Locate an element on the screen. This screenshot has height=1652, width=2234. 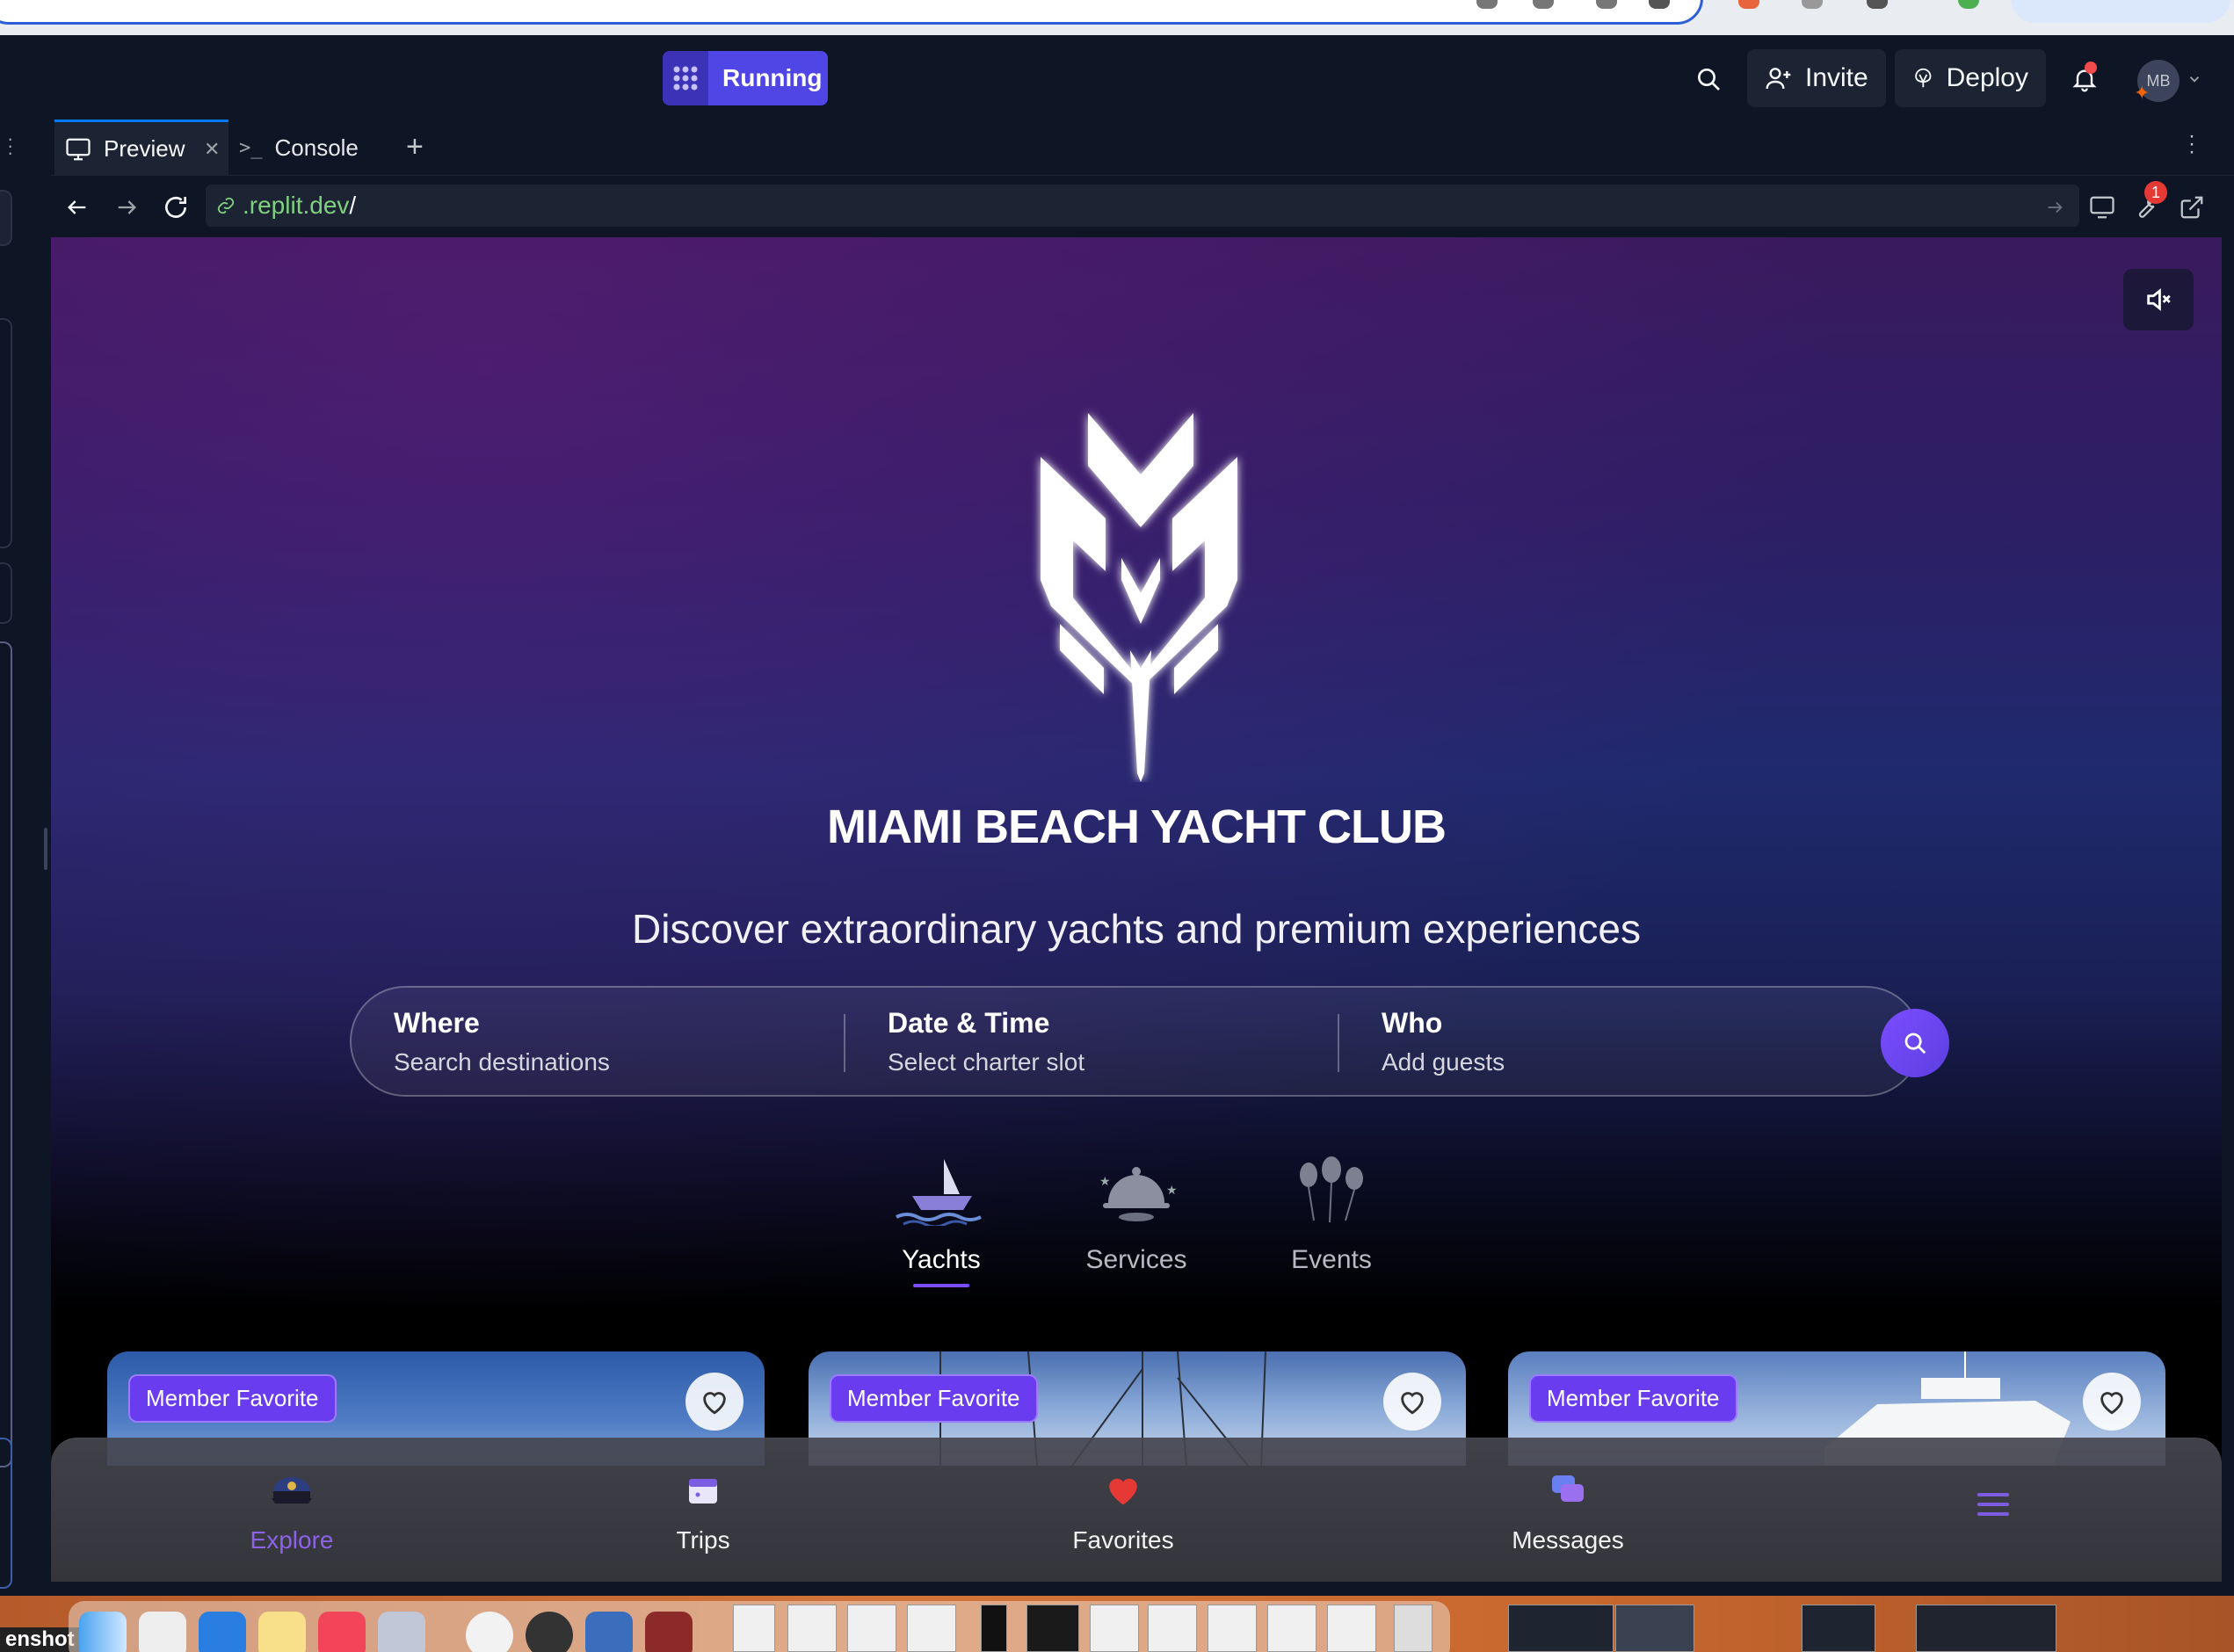
divider is located at coordinates (844, 1043).